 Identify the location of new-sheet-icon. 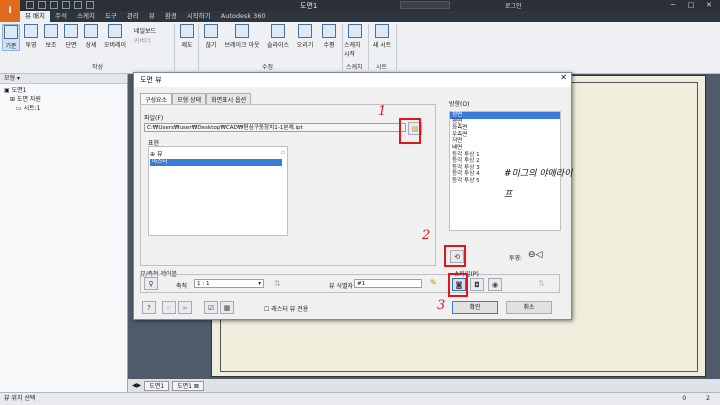
(382, 31).